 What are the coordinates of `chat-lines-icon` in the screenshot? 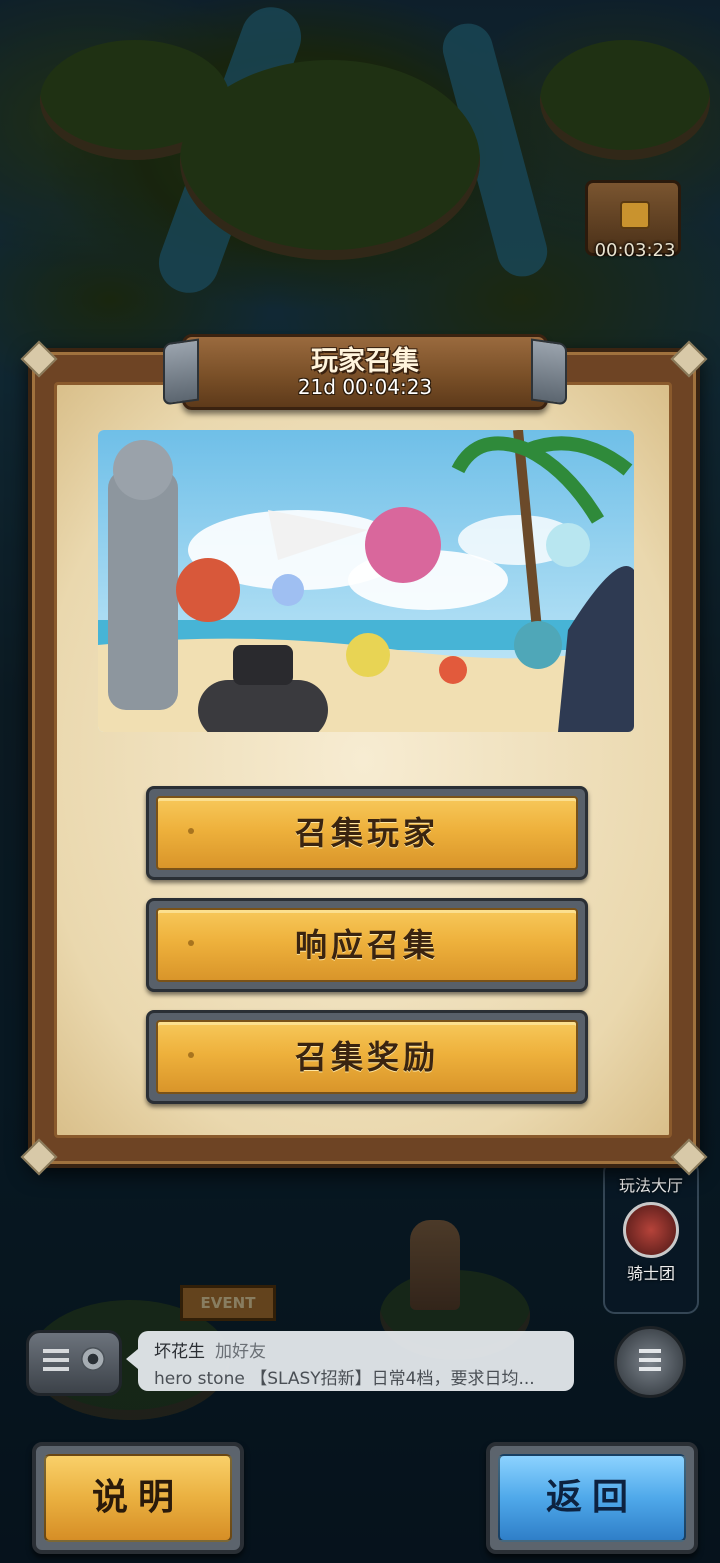 It's located at (56, 1361).